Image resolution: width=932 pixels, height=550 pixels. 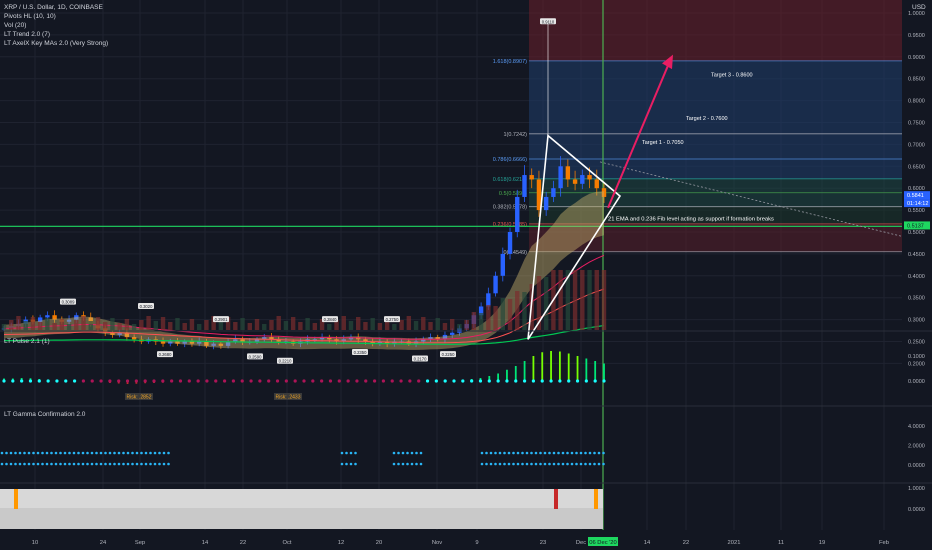 What do you see at coordinates (510, 160) in the screenshot?
I see `fib-label: 0.786(0.6666)` at bounding box center [510, 160].